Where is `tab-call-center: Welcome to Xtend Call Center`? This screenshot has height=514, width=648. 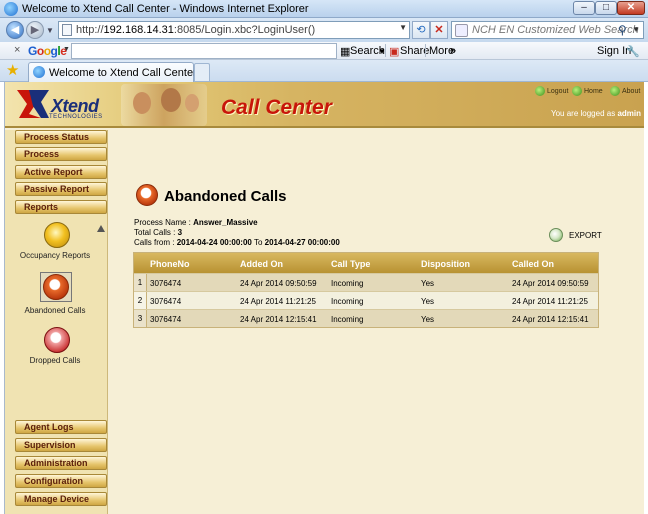
tab-call-center: Welcome to Xtend Call Center is located at coordinates (112, 72).